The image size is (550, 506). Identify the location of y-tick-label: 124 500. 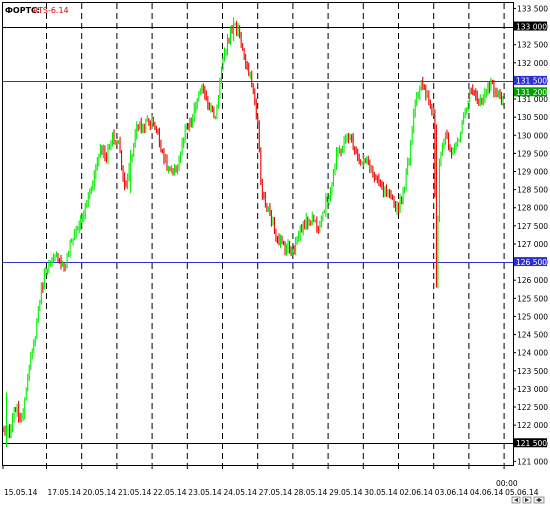
(532, 335).